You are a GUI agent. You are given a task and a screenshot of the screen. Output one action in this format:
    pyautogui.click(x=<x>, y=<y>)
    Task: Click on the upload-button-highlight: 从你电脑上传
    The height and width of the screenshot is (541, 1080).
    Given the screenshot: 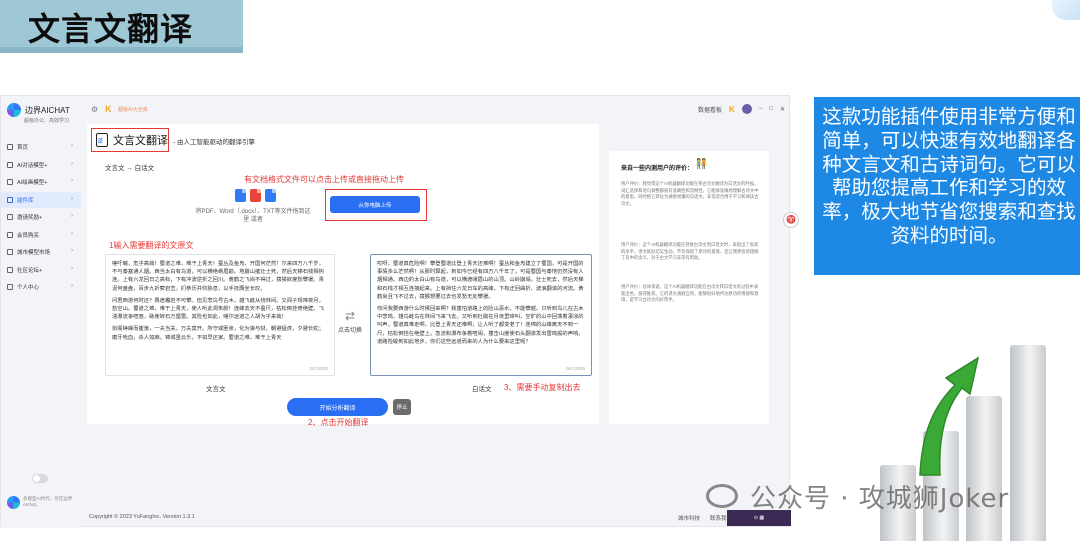 What is the action you would take?
    pyautogui.click(x=376, y=205)
    